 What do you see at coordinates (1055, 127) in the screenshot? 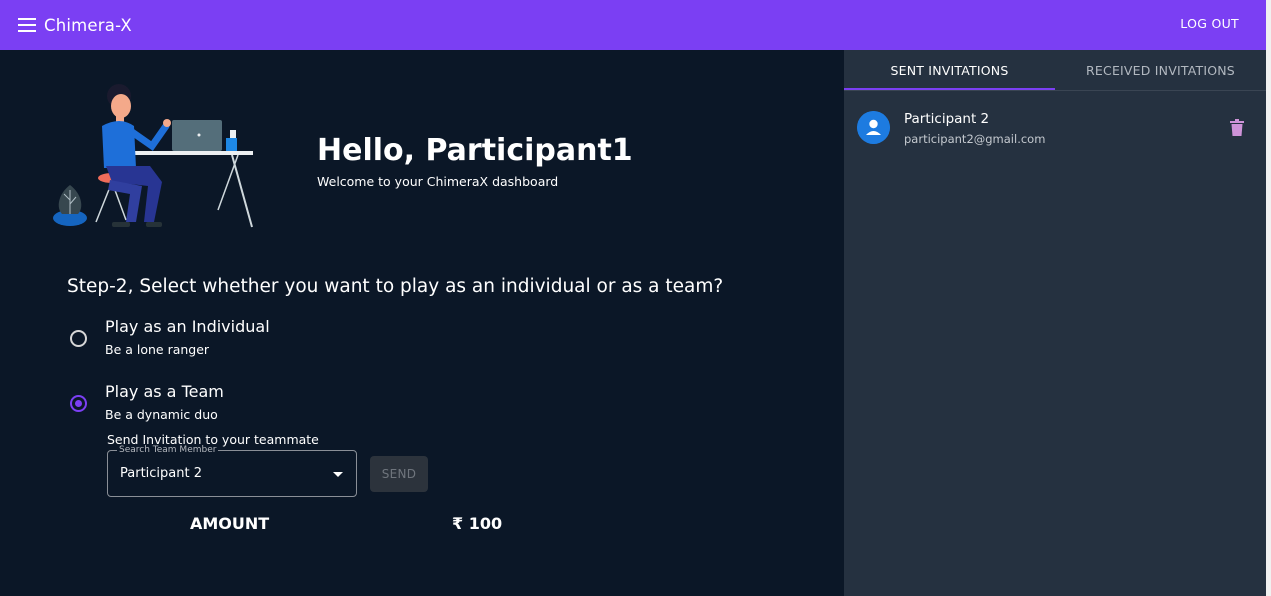
I see `invitation-list-item: Participant 2 participant2@gmail.com` at bounding box center [1055, 127].